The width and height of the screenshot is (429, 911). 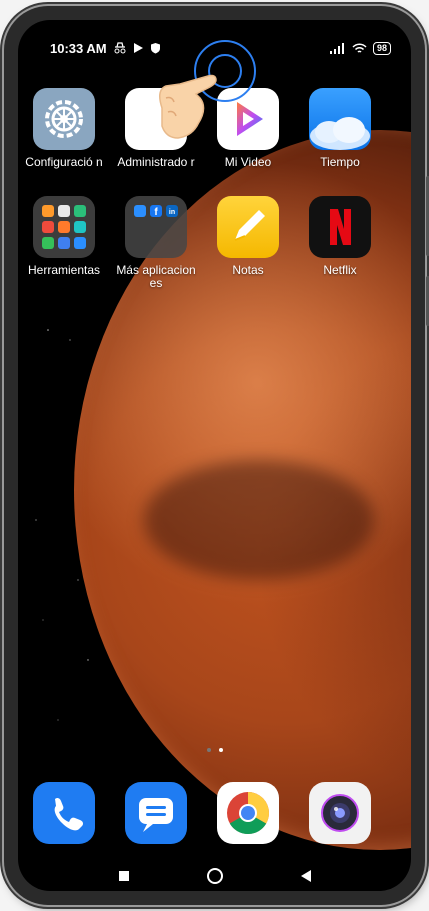 What do you see at coordinates (156, 227) in the screenshot?
I see `more-apps-folder-icon: f in` at bounding box center [156, 227].